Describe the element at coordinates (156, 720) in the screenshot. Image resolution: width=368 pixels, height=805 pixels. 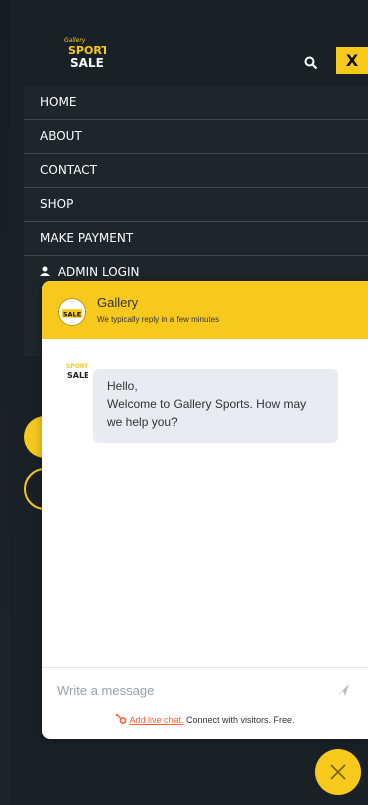
I see `add-live-chat-link: Add live chat.` at that location.